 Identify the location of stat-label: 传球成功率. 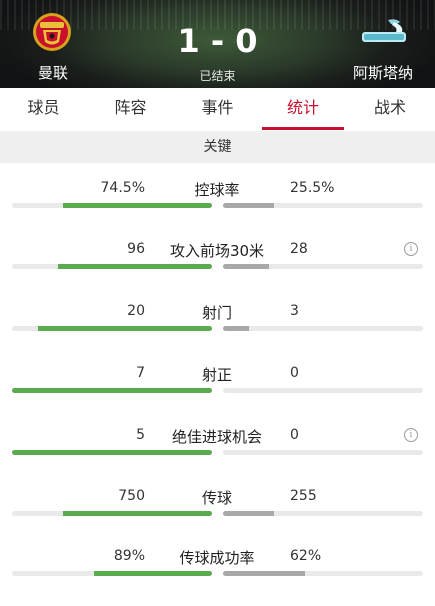
(217, 558).